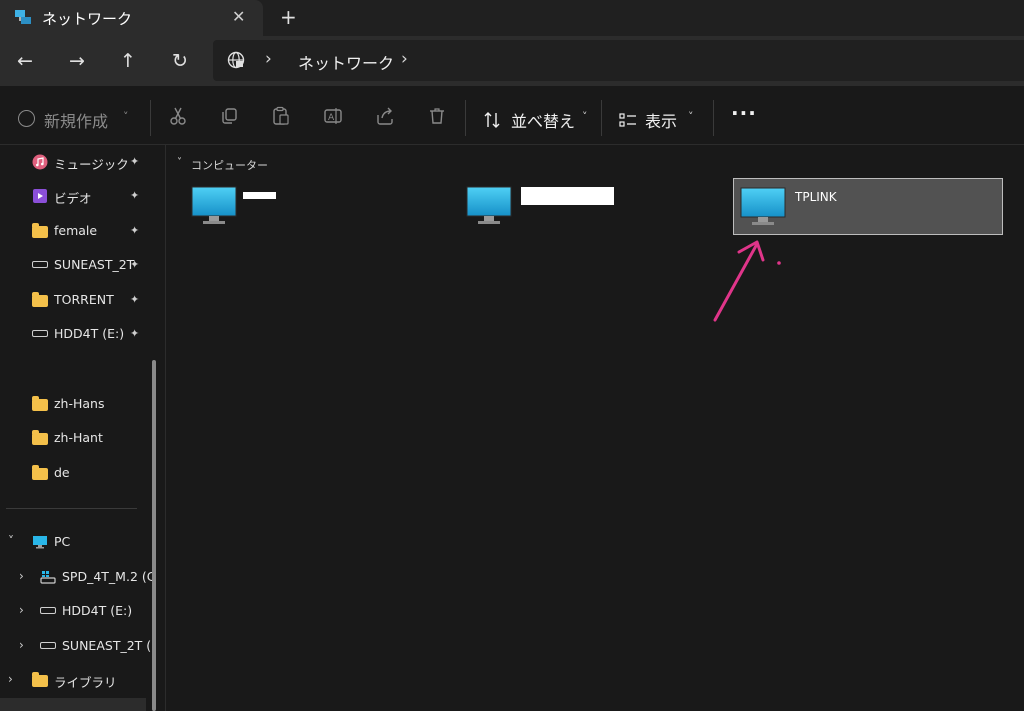 Image resolution: width=1024 pixels, height=711 pixels. I want to click on sidebar-item-label: SUNEAST_2T, so click(94, 264).